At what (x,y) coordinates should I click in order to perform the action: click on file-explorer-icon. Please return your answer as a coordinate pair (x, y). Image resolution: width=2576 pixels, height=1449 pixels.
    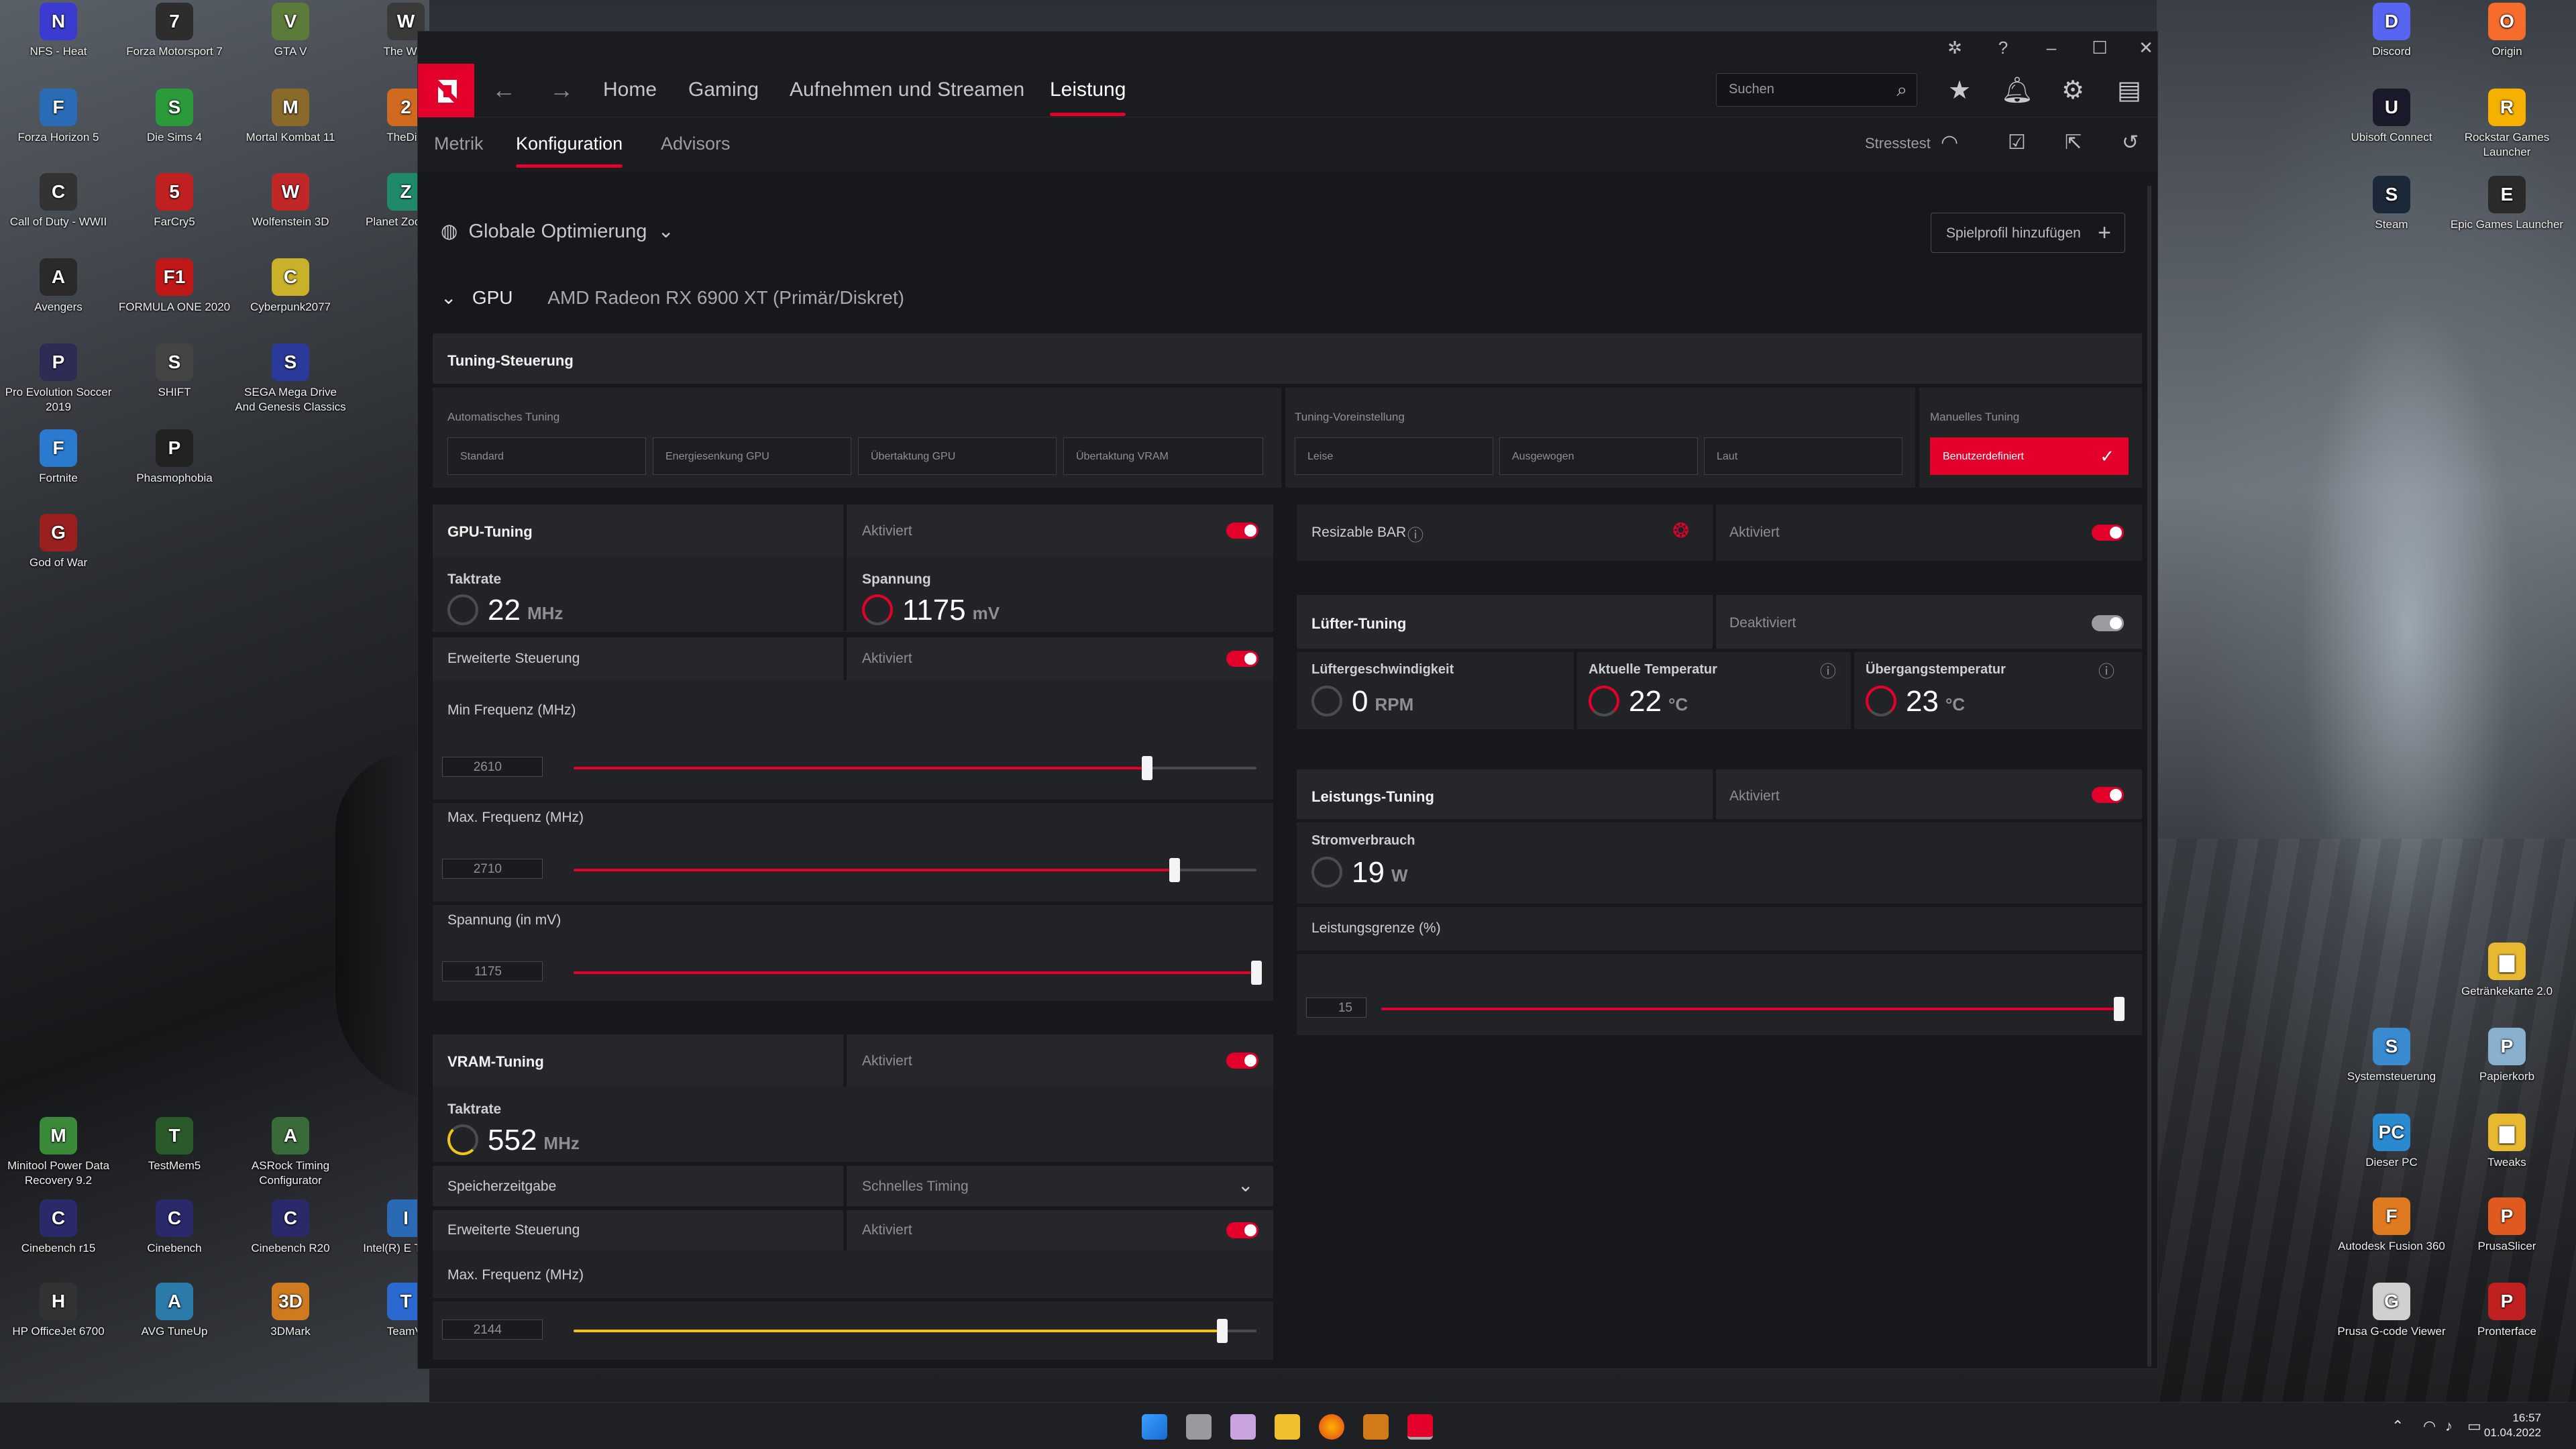
    Looking at the image, I should click on (1287, 1427).